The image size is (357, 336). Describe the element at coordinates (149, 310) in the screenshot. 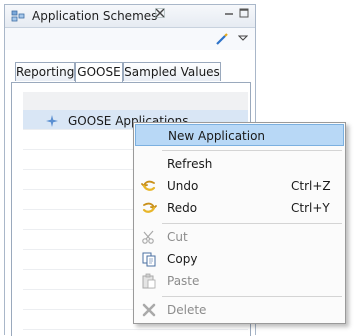

I see `delete-x-icon` at that location.